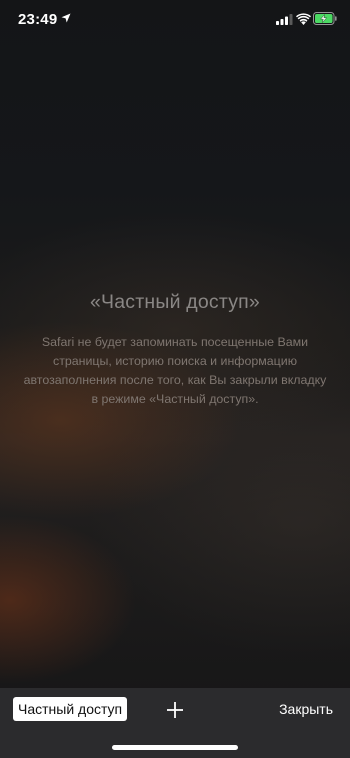  Describe the element at coordinates (175, 302) in the screenshot. I see `private-browsing-title: «Частный доступ»` at that location.